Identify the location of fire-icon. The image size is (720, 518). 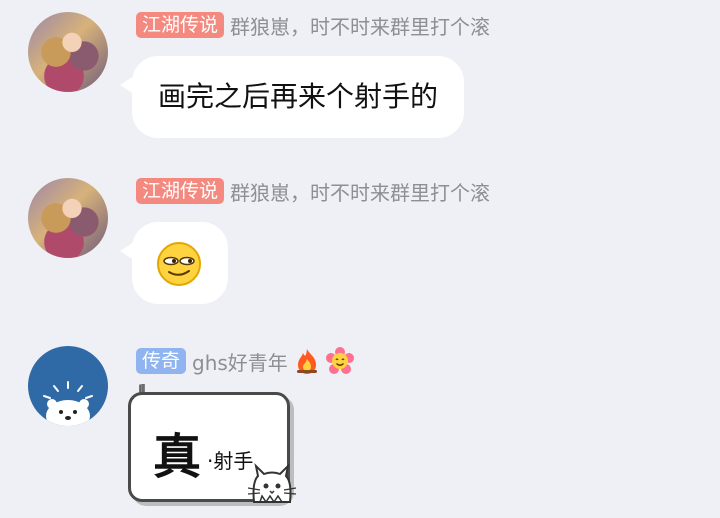
(306, 361).